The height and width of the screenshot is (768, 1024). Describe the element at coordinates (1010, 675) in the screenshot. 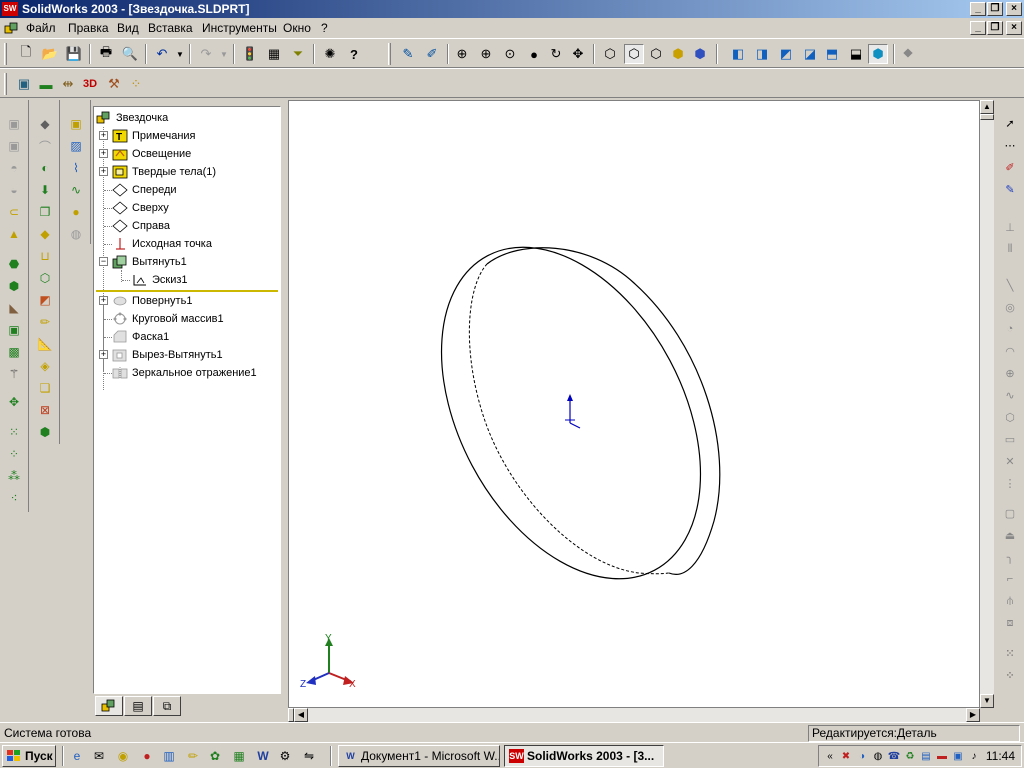

I see `circular-pattern-sketch-icon: ⁘` at that location.